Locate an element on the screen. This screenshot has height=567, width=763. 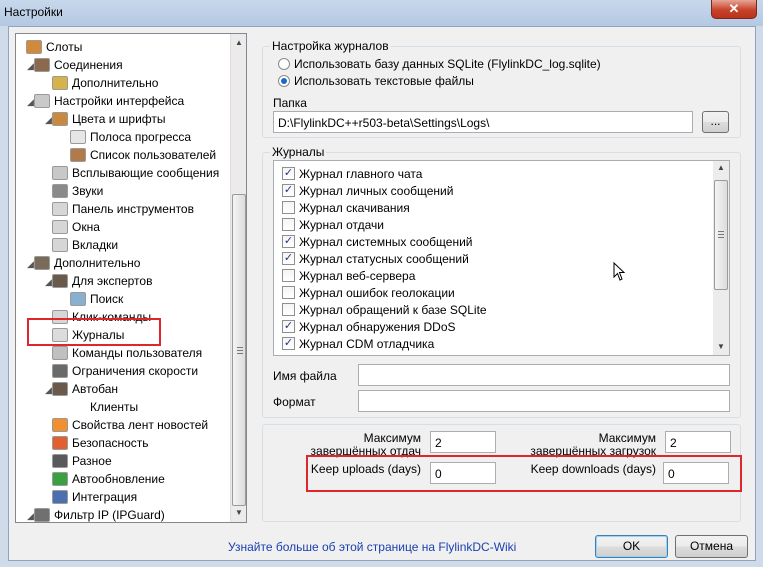
log-checkbox-row: ✓ Журнал главного чата is located at coordinates (352, 173).